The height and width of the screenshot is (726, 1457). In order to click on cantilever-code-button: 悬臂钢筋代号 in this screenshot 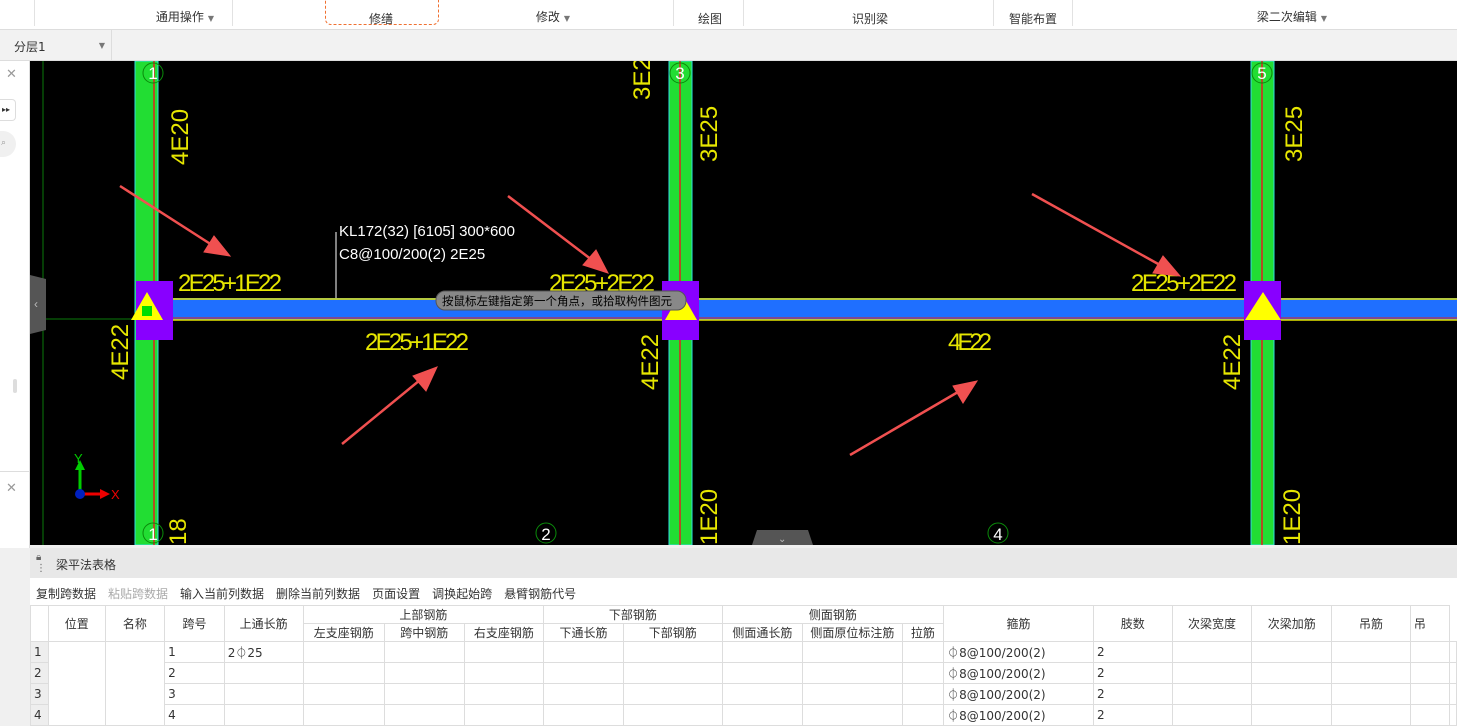, I will do `click(540, 594)`.